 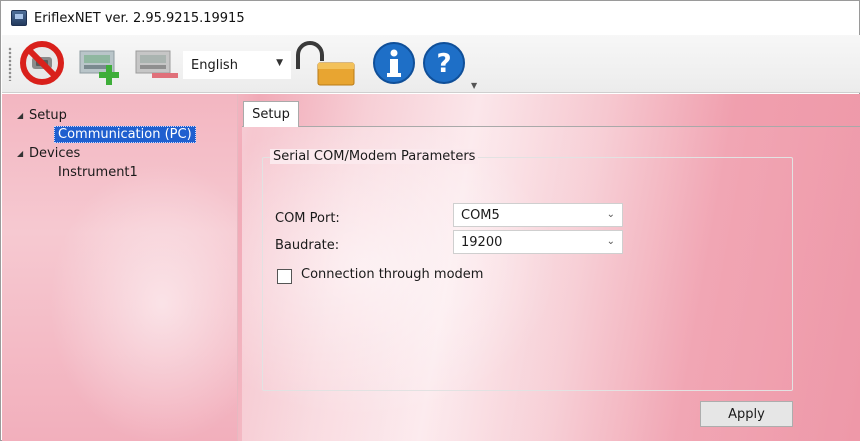 I want to click on tree-item-instrument1: Instrument1, so click(x=98, y=172).